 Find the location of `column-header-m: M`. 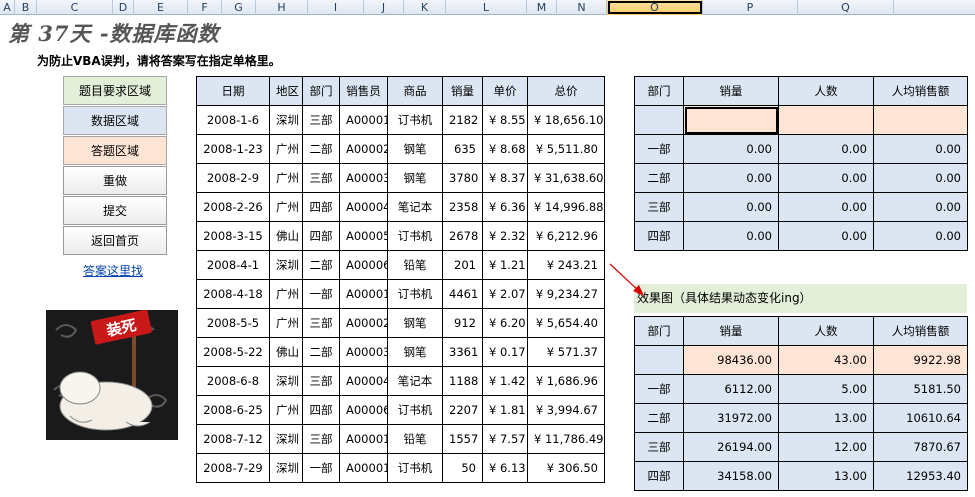

column-header-m: M is located at coordinates (542, 7).